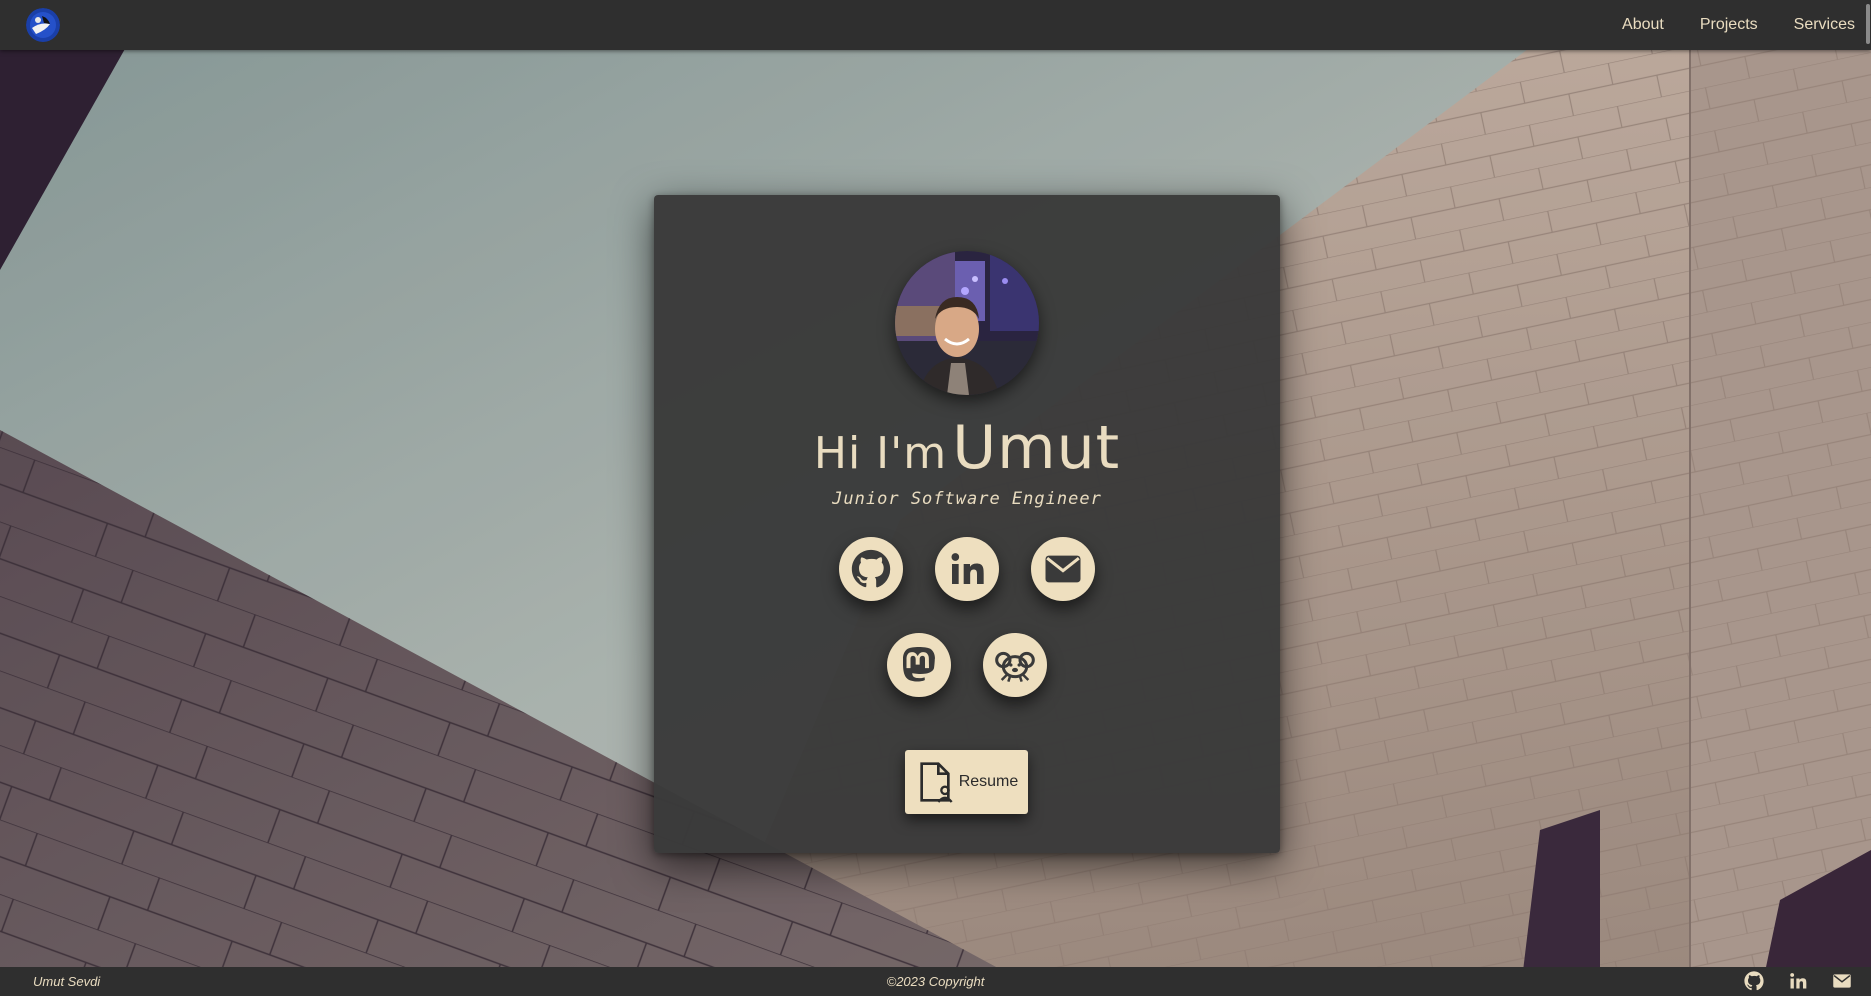 The height and width of the screenshot is (996, 1871). I want to click on footer-social-icons, so click(1787, 981).